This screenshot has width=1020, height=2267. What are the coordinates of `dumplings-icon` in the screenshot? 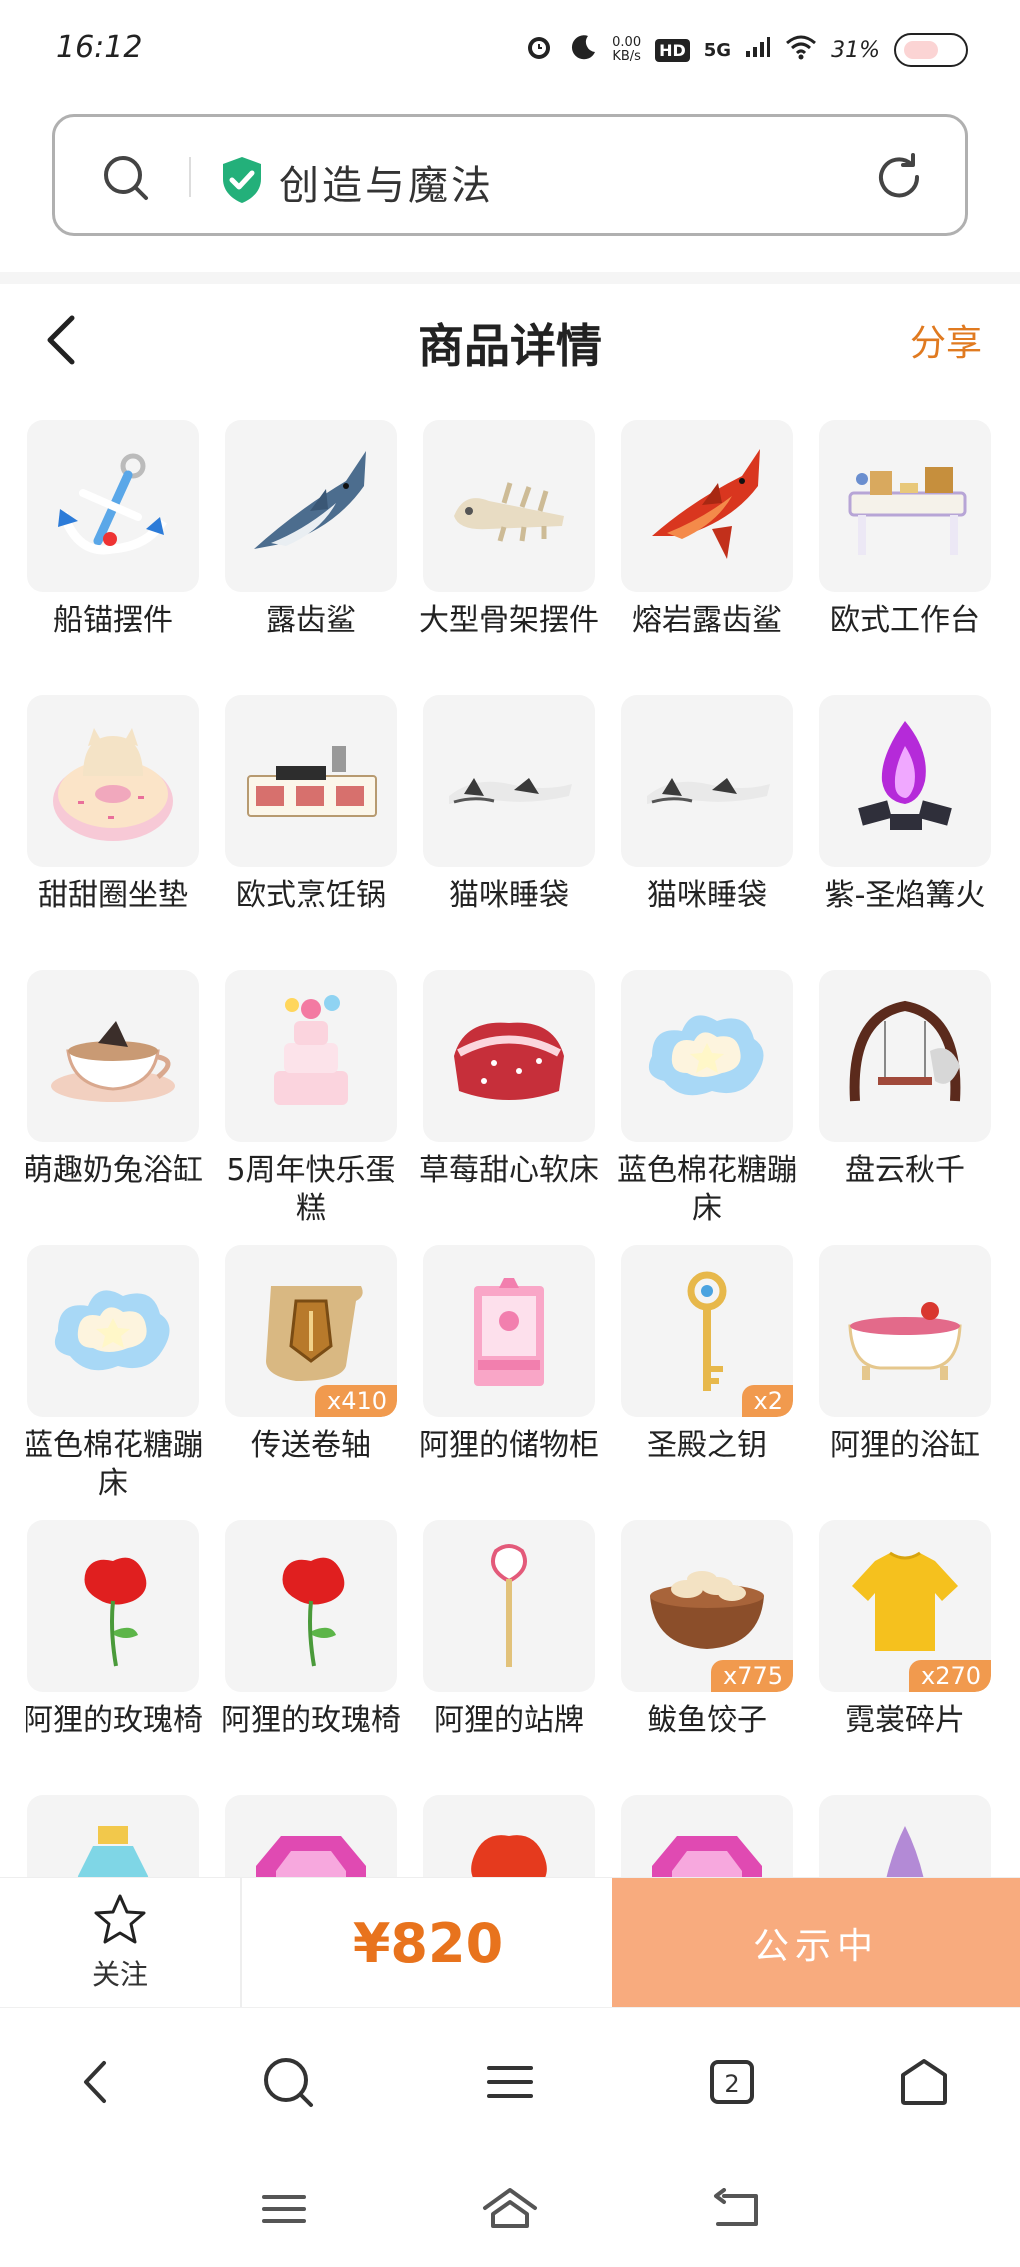 It's located at (707, 1610).